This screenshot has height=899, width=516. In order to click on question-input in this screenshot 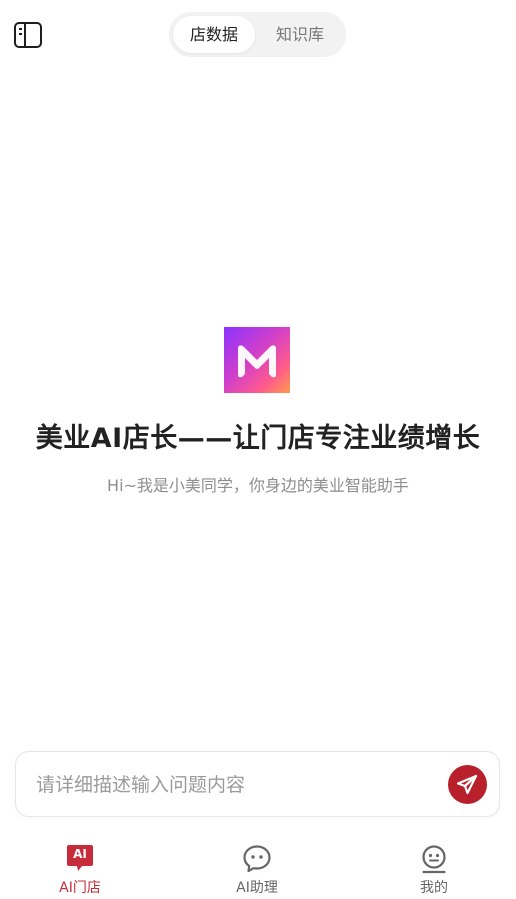, I will do `click(231, 785)`.